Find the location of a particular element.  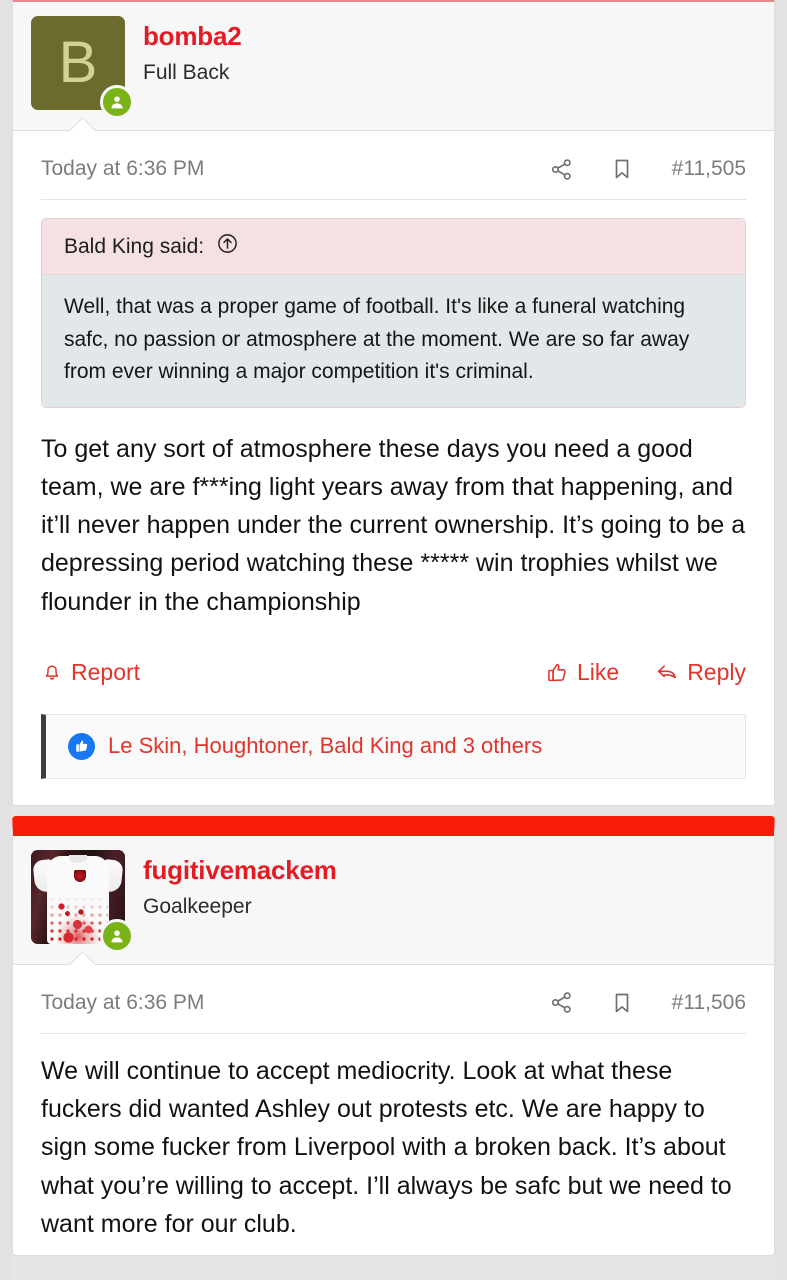

post-actions: Report Like Reply is located at coordinates (393, 662).